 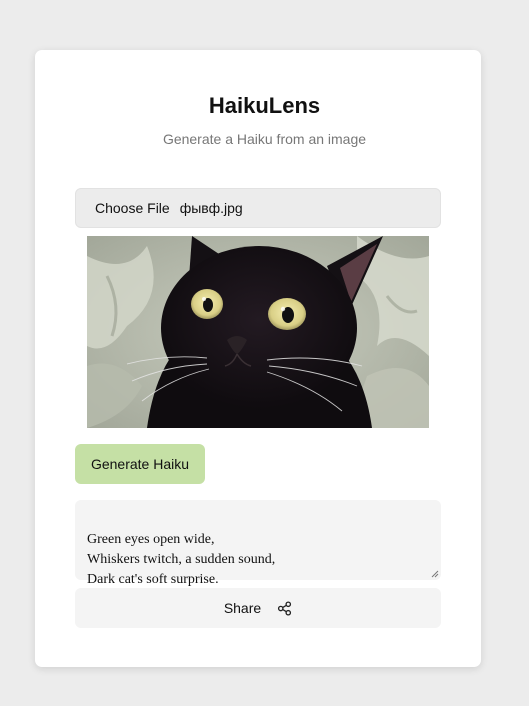 I want to click on resize-grip-icon, so click(x=435, y=574).